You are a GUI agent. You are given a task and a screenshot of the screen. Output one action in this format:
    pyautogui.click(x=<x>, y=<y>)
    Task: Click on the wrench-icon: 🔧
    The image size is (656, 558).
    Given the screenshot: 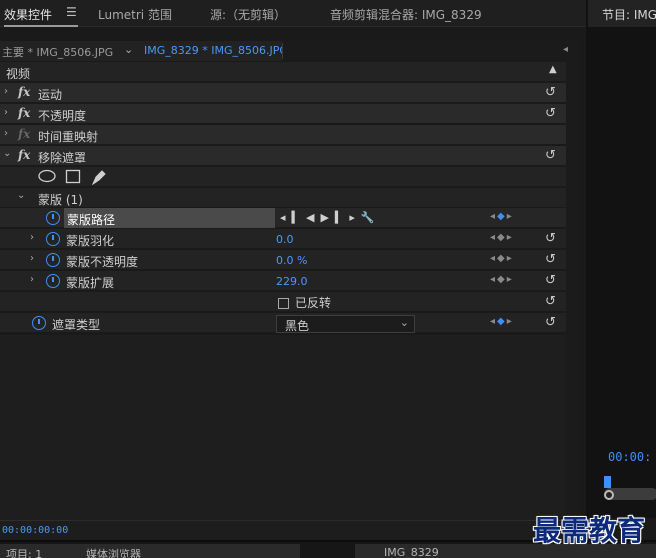 What is the action you would take?
    pyautogui.click(x=371, y=217)
    